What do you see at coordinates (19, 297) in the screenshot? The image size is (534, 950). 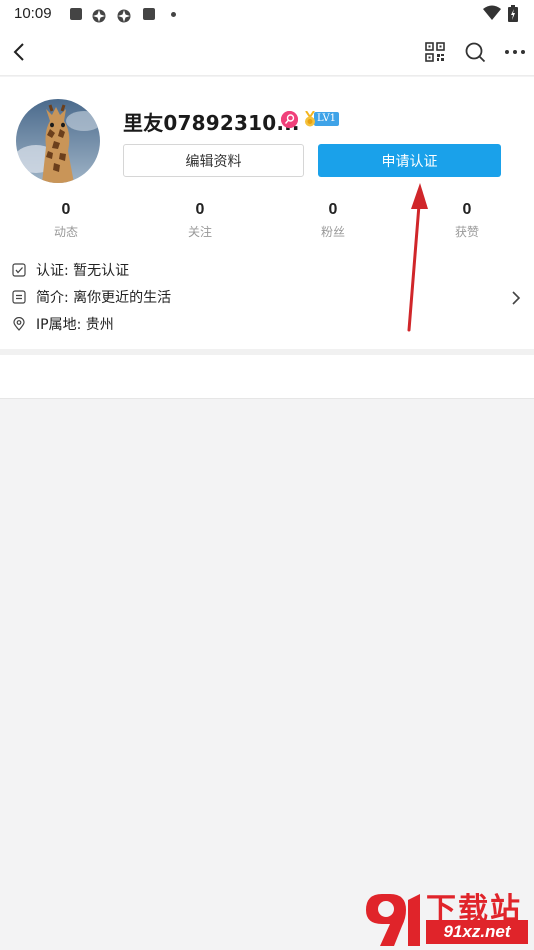 I see `bio-icon` at bounding box center [19, 297].